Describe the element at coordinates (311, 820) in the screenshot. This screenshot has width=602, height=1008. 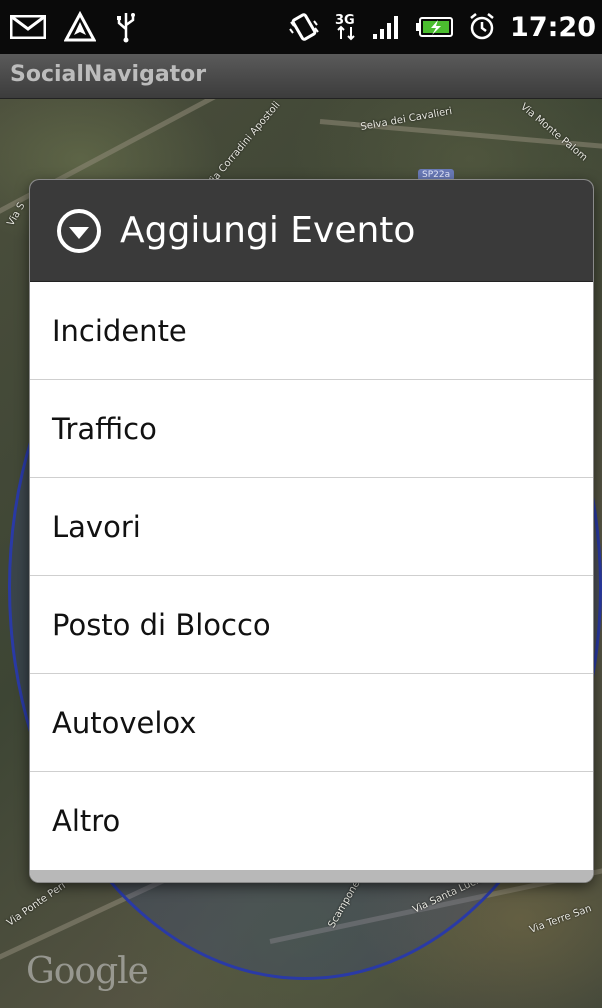
I see `event-option-altro: Altro` at that location.